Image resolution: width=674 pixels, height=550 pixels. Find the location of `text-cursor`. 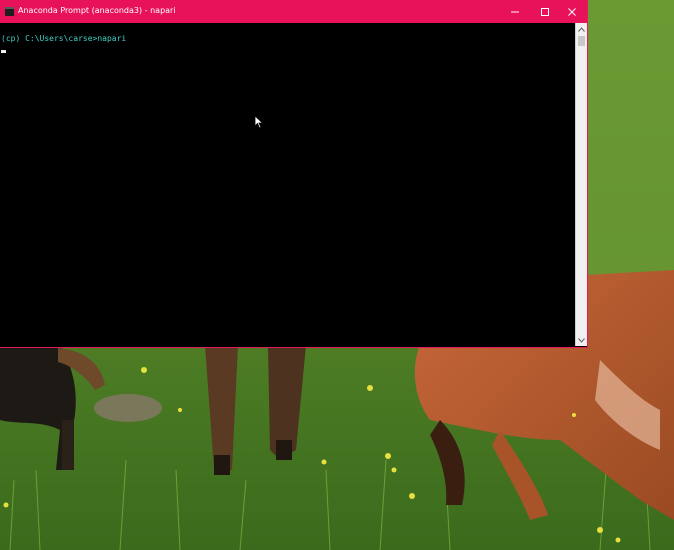

text-cursor is located at coordinates (3, 51).